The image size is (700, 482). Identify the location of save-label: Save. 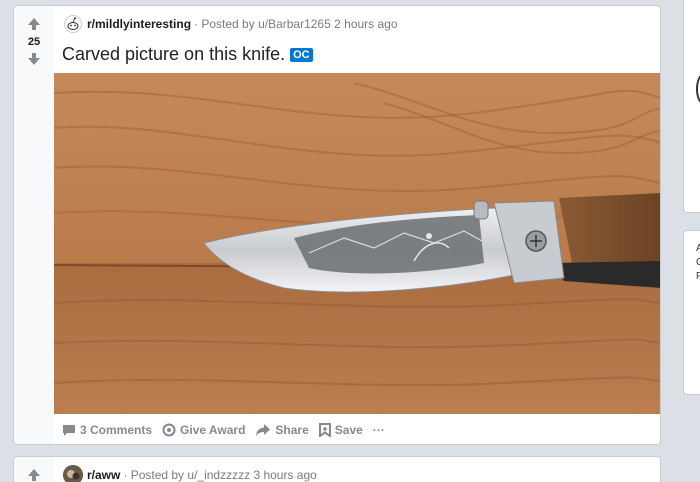
(348, 430).